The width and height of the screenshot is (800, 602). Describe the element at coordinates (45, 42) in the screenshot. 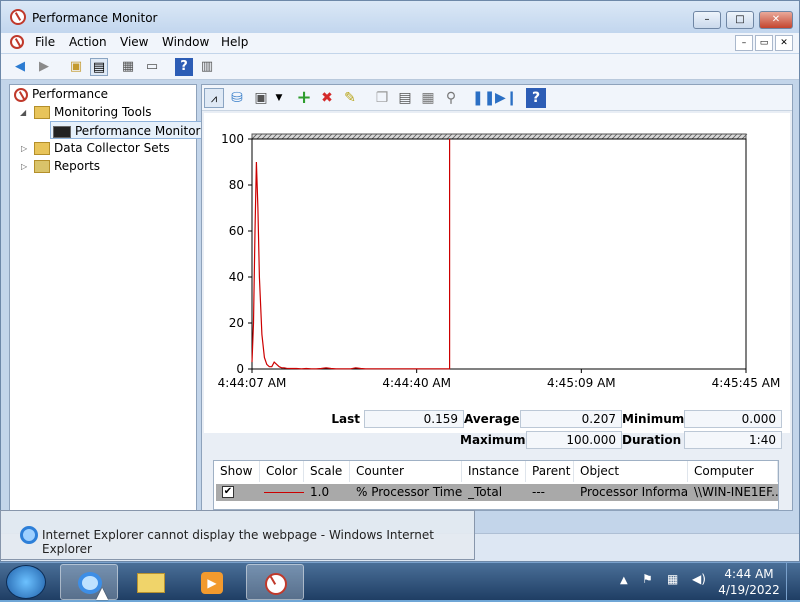

I see `menu-file: File` at that location.